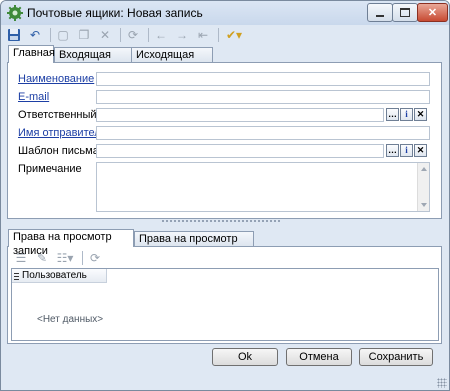  What do you see at coordinates (63, 35) in the screenshot?
I see `new-icon: ▢` at bounding box center [63, 35].